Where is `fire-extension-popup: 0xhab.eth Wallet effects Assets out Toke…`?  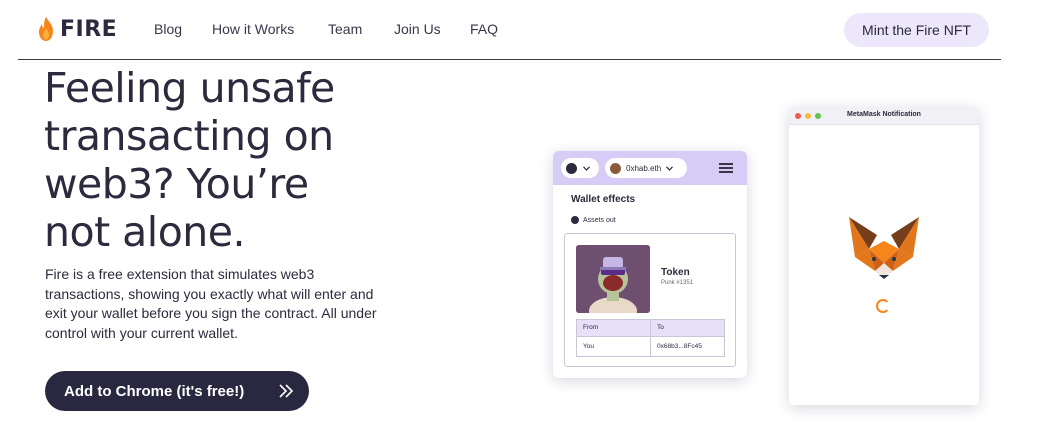
fire-extension-popup: 0xhab.eth Wallet effects Assets out Toke… is located at coordinates (650, 264).